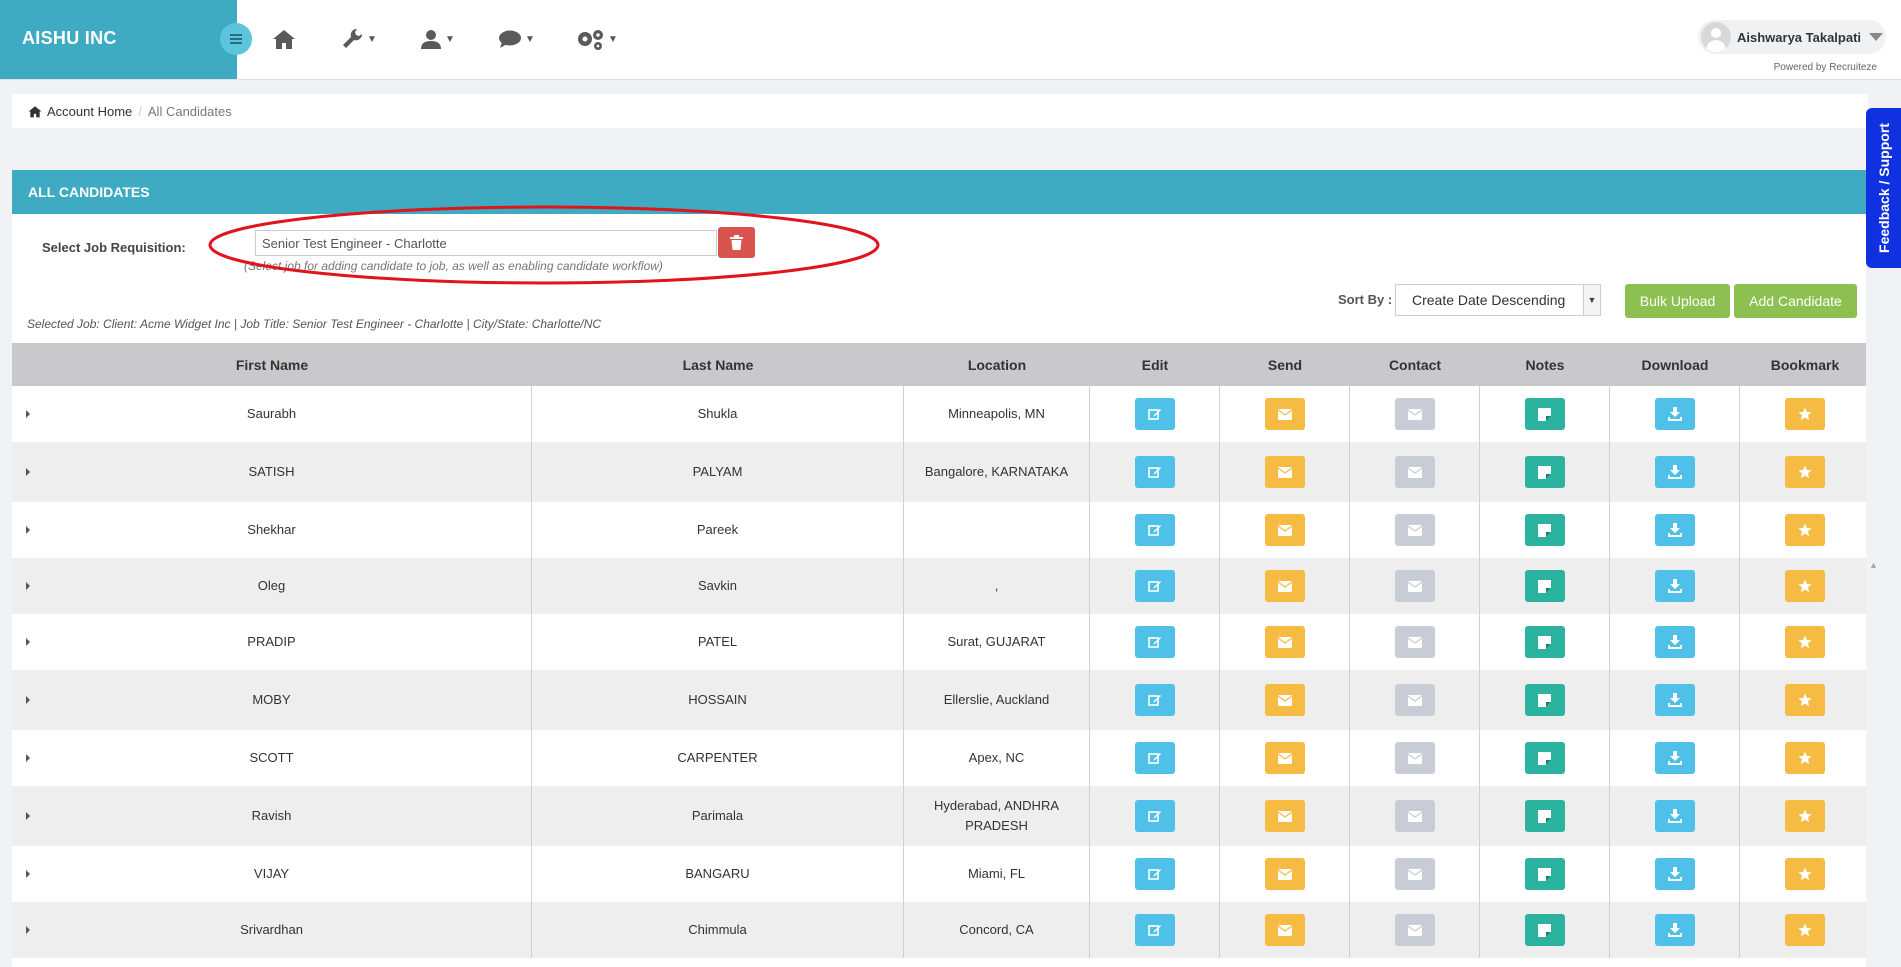 The width and height of the screenshot is (1901, 967). What do you see at coordinates (939, 816) in the screenshot?
I see `table-row: Ravish Parimala Hyderabad, ANDHRA PRADESH` at bounding box center [939, 816].